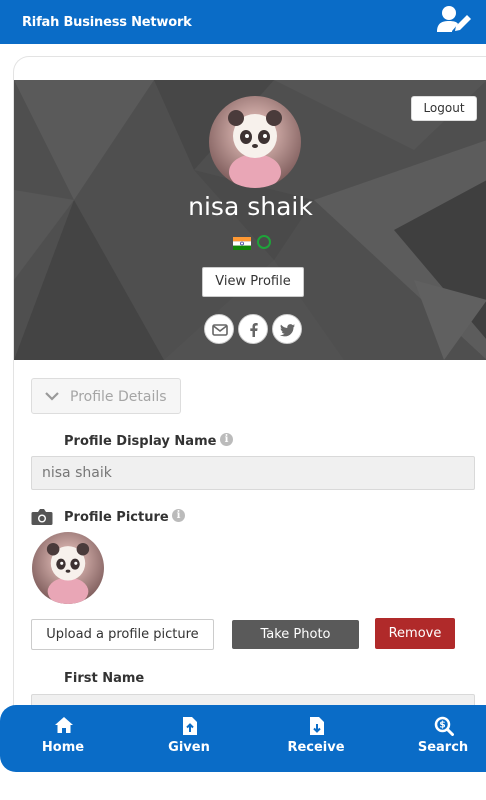  Describe the element at coordinates (107, 22) in the screenshot. I see `app-title: Rifah Business Network` at that location.